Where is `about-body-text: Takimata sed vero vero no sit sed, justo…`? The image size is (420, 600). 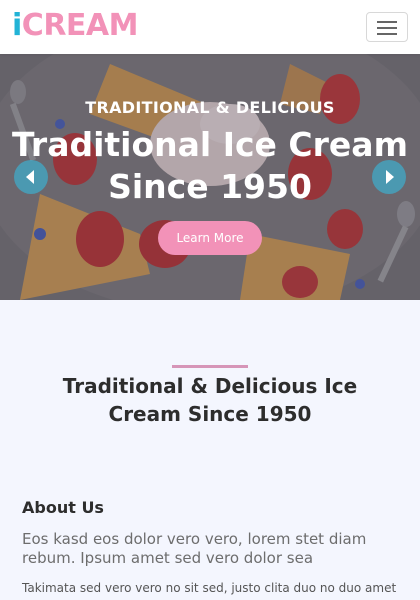 about-body-text: Takimata sed vero vero no sit sed, justo… is located at coordinates (209, 588).